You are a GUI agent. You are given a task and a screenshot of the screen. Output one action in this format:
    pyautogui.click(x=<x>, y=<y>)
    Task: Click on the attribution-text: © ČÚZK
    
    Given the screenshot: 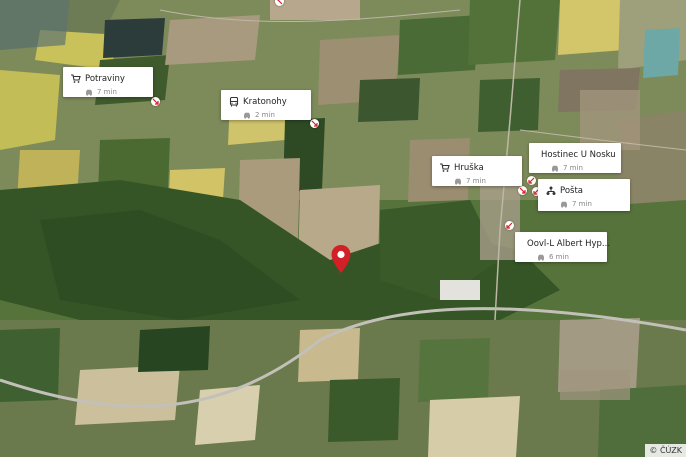 What is the action you would take?
    pyautogui.click(x=665, y=450)
    